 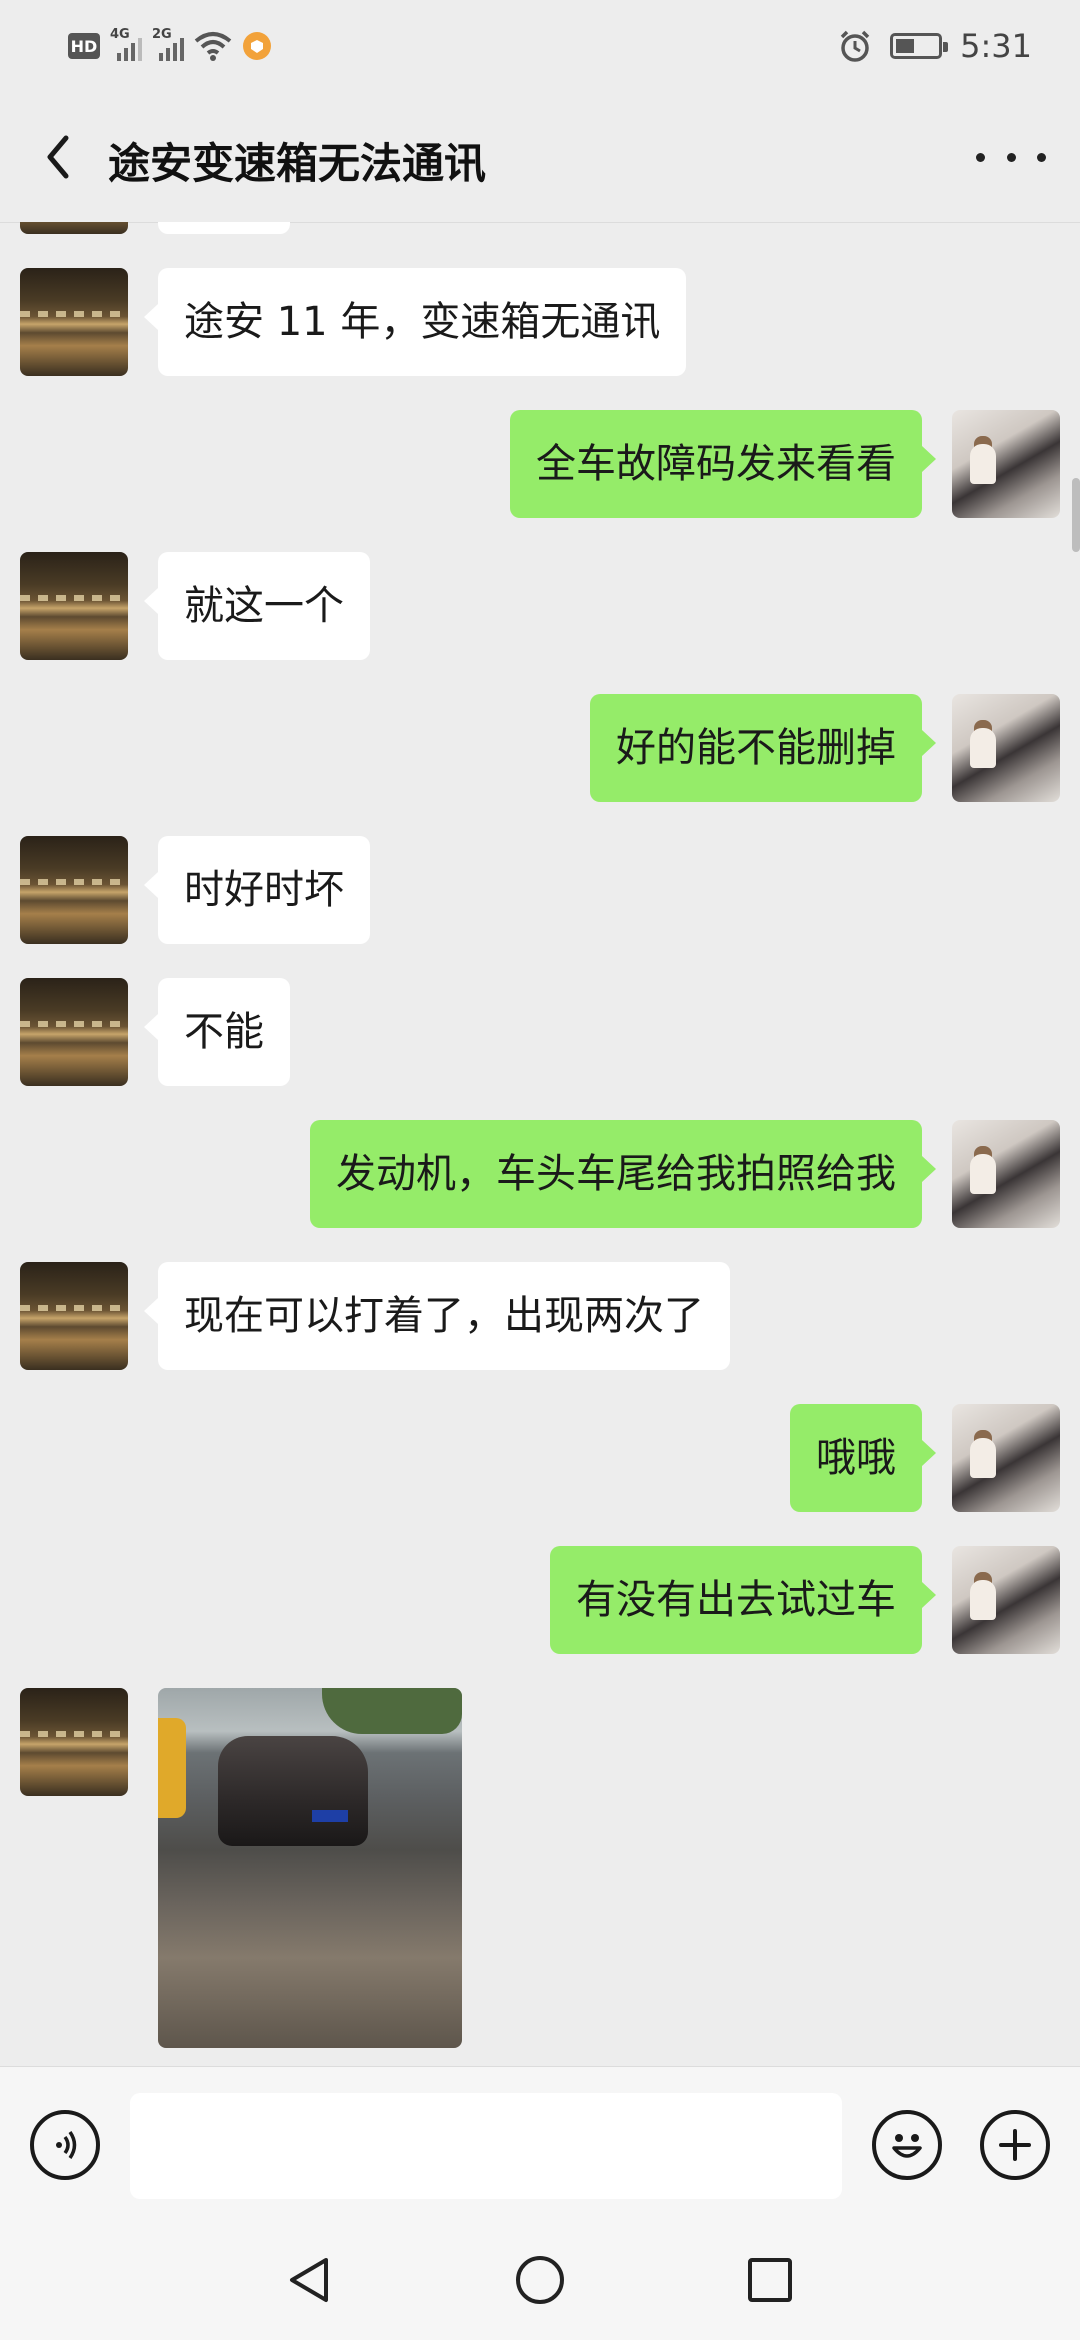 I want to click on photo-car, so click(x=293, y=1791).